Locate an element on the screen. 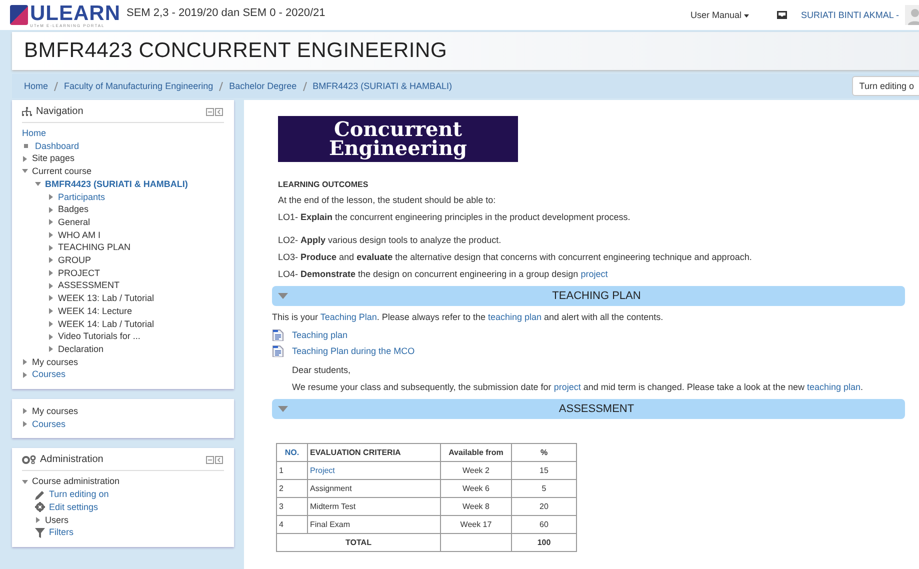  breadcrumb-link: Home is located at coordinates (36, 86).